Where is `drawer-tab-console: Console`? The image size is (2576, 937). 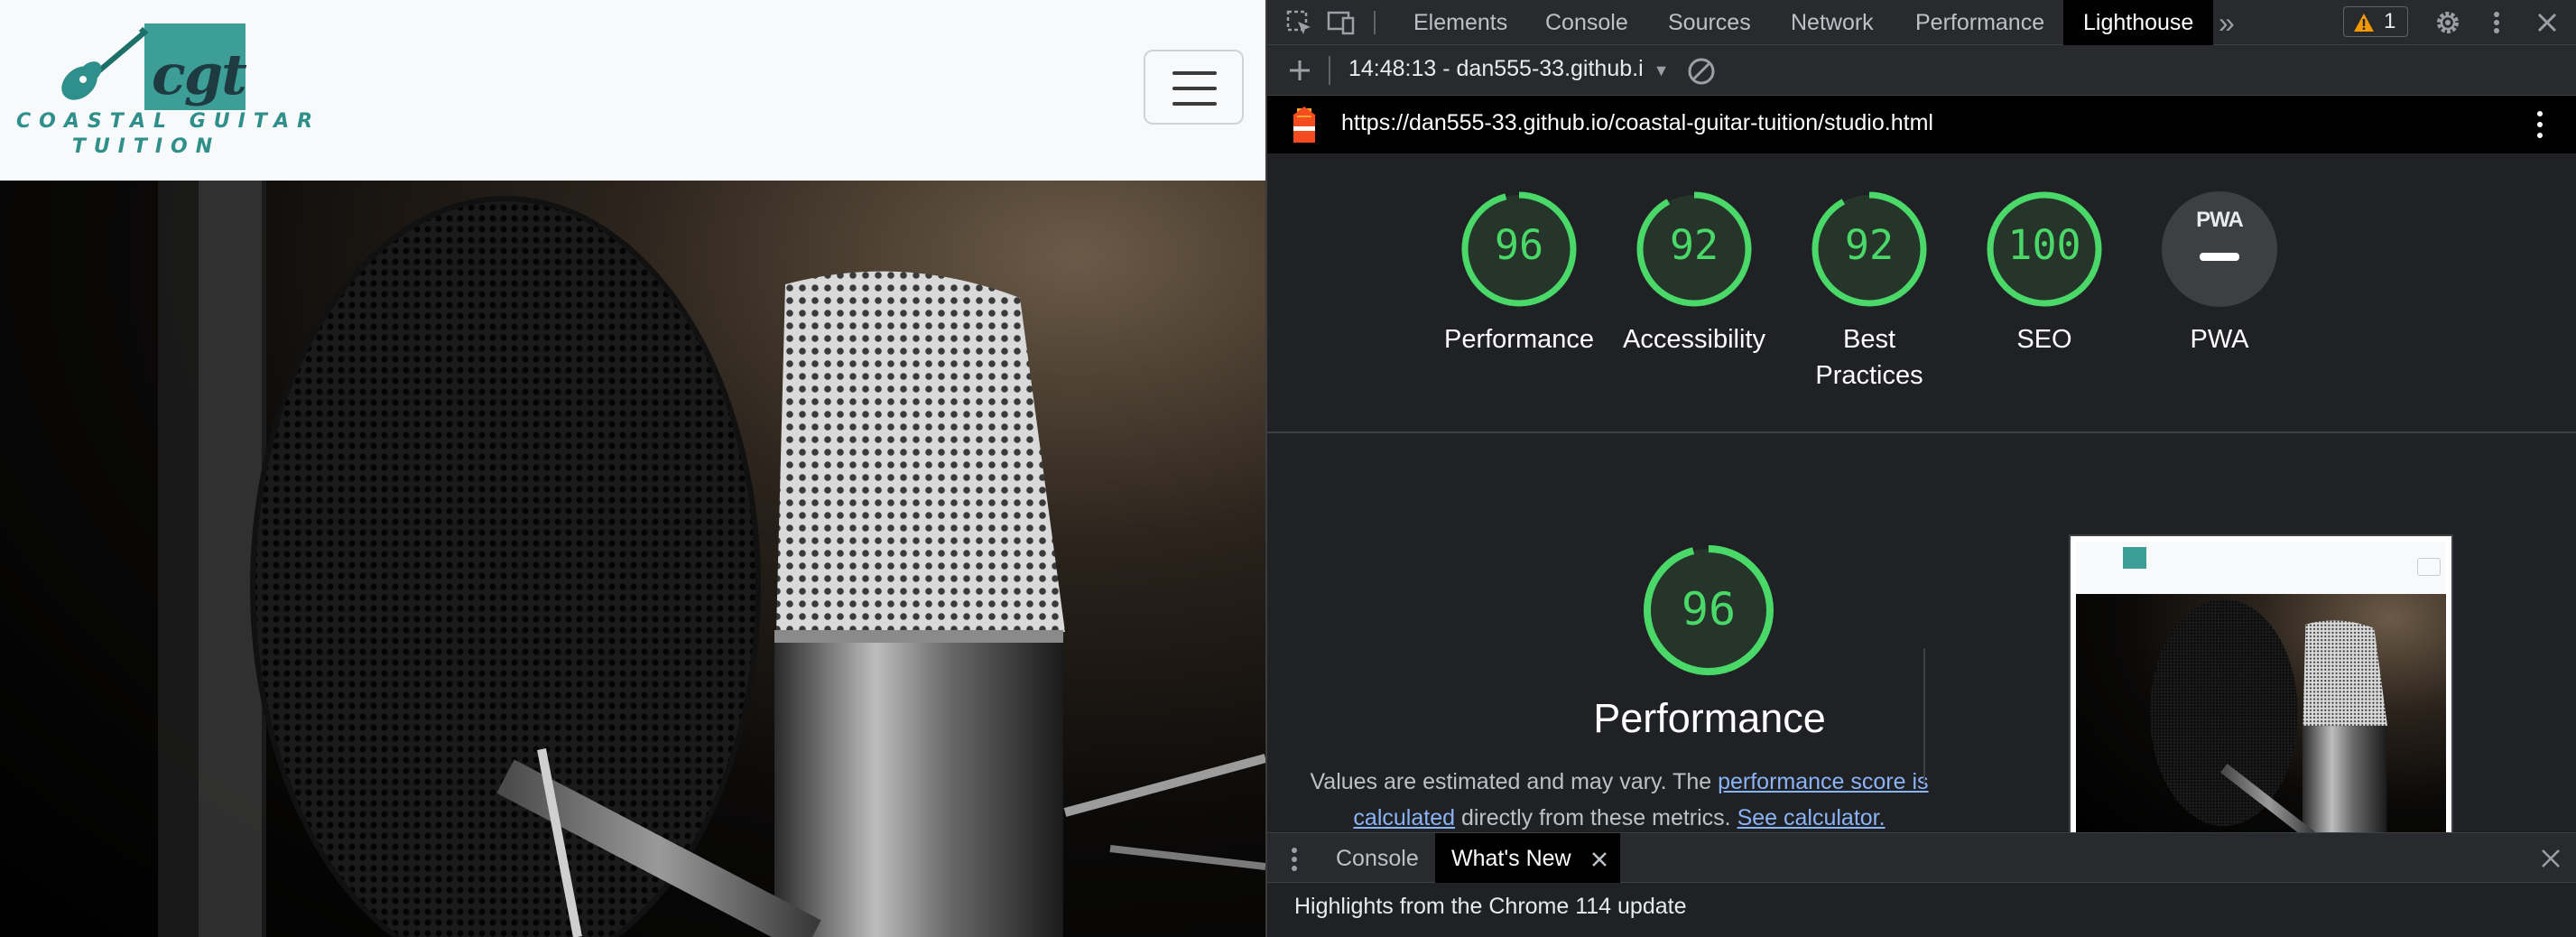
drawer-tab-console: Console is located at coordinates (1378, 858).